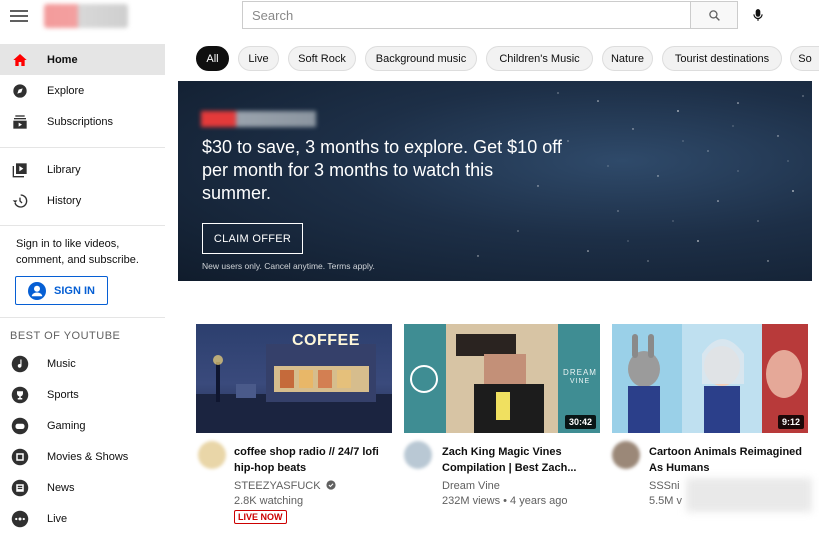 The width and height of the screenshot is (819, 537). Describe the element at coordinates (666, 501) in the screenshot. I see `video-meta: 5.5M v` at that location.